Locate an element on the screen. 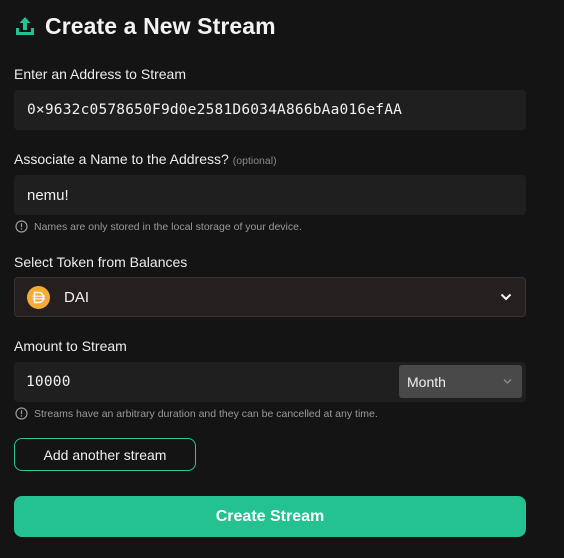 This screenshot has width=564, height=558. dai-token-icon is located at coordinates (38, 297).